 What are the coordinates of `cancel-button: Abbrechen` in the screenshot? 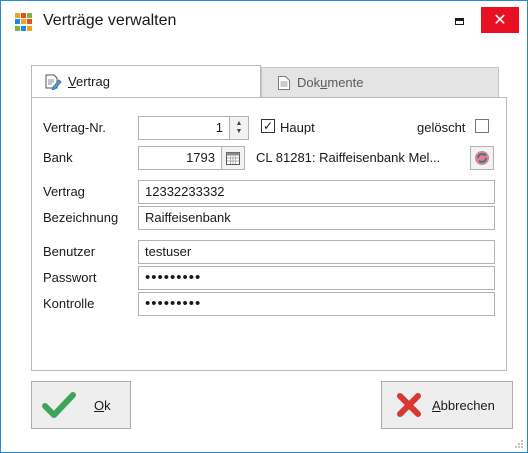 It's located at (447, 405).